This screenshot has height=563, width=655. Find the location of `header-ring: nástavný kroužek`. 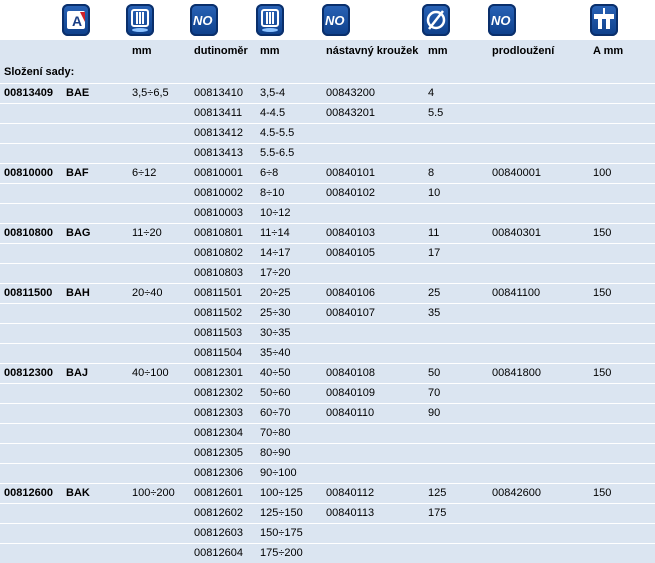

header-ring: nástavný kroužek is located at coordinates (372, 51).